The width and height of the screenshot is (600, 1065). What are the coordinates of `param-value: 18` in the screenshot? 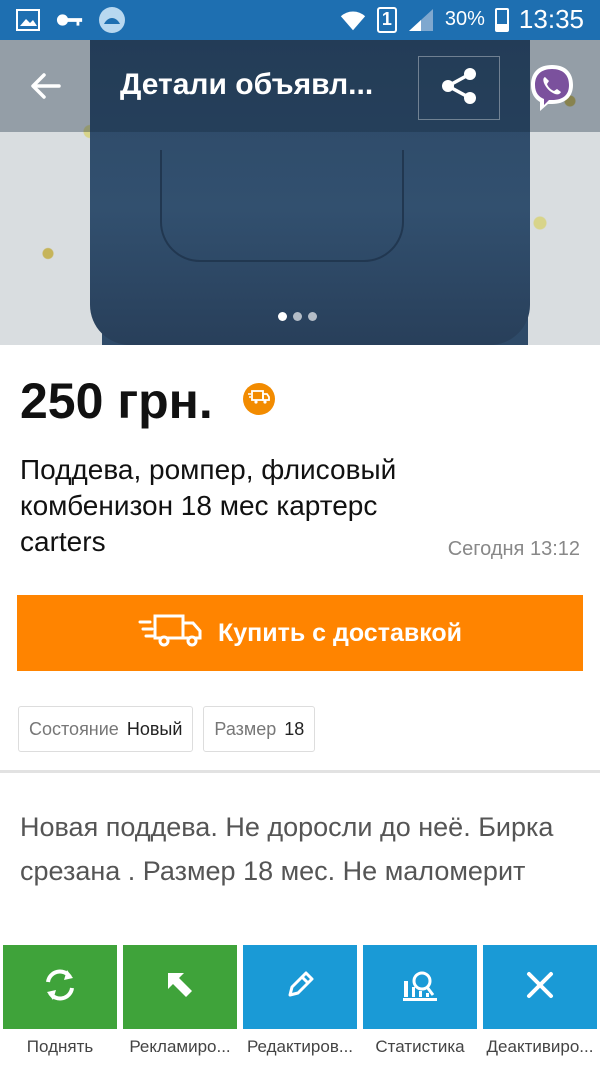 It's located at (294, 728).